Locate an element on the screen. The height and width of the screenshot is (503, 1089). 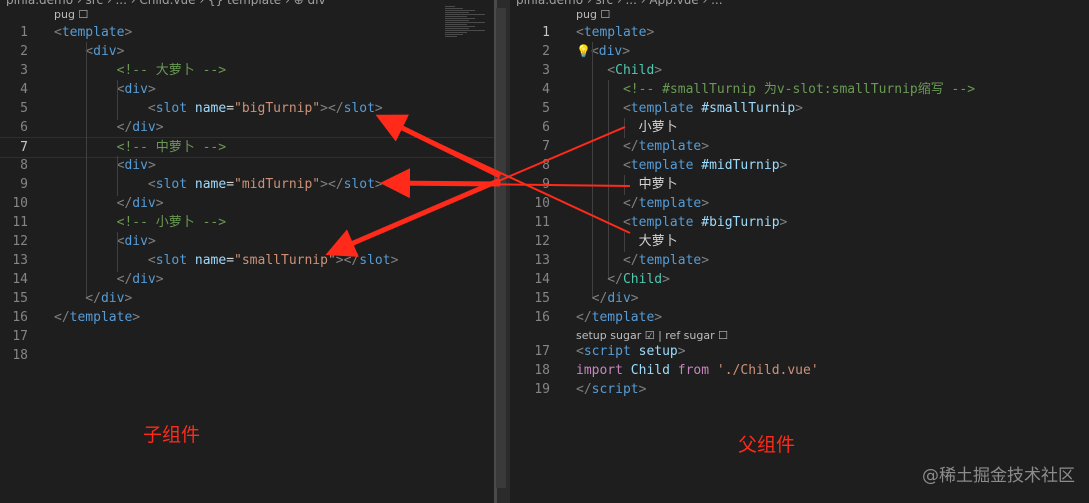
code-line: 12 <div> is located at coordinates (247, 241).